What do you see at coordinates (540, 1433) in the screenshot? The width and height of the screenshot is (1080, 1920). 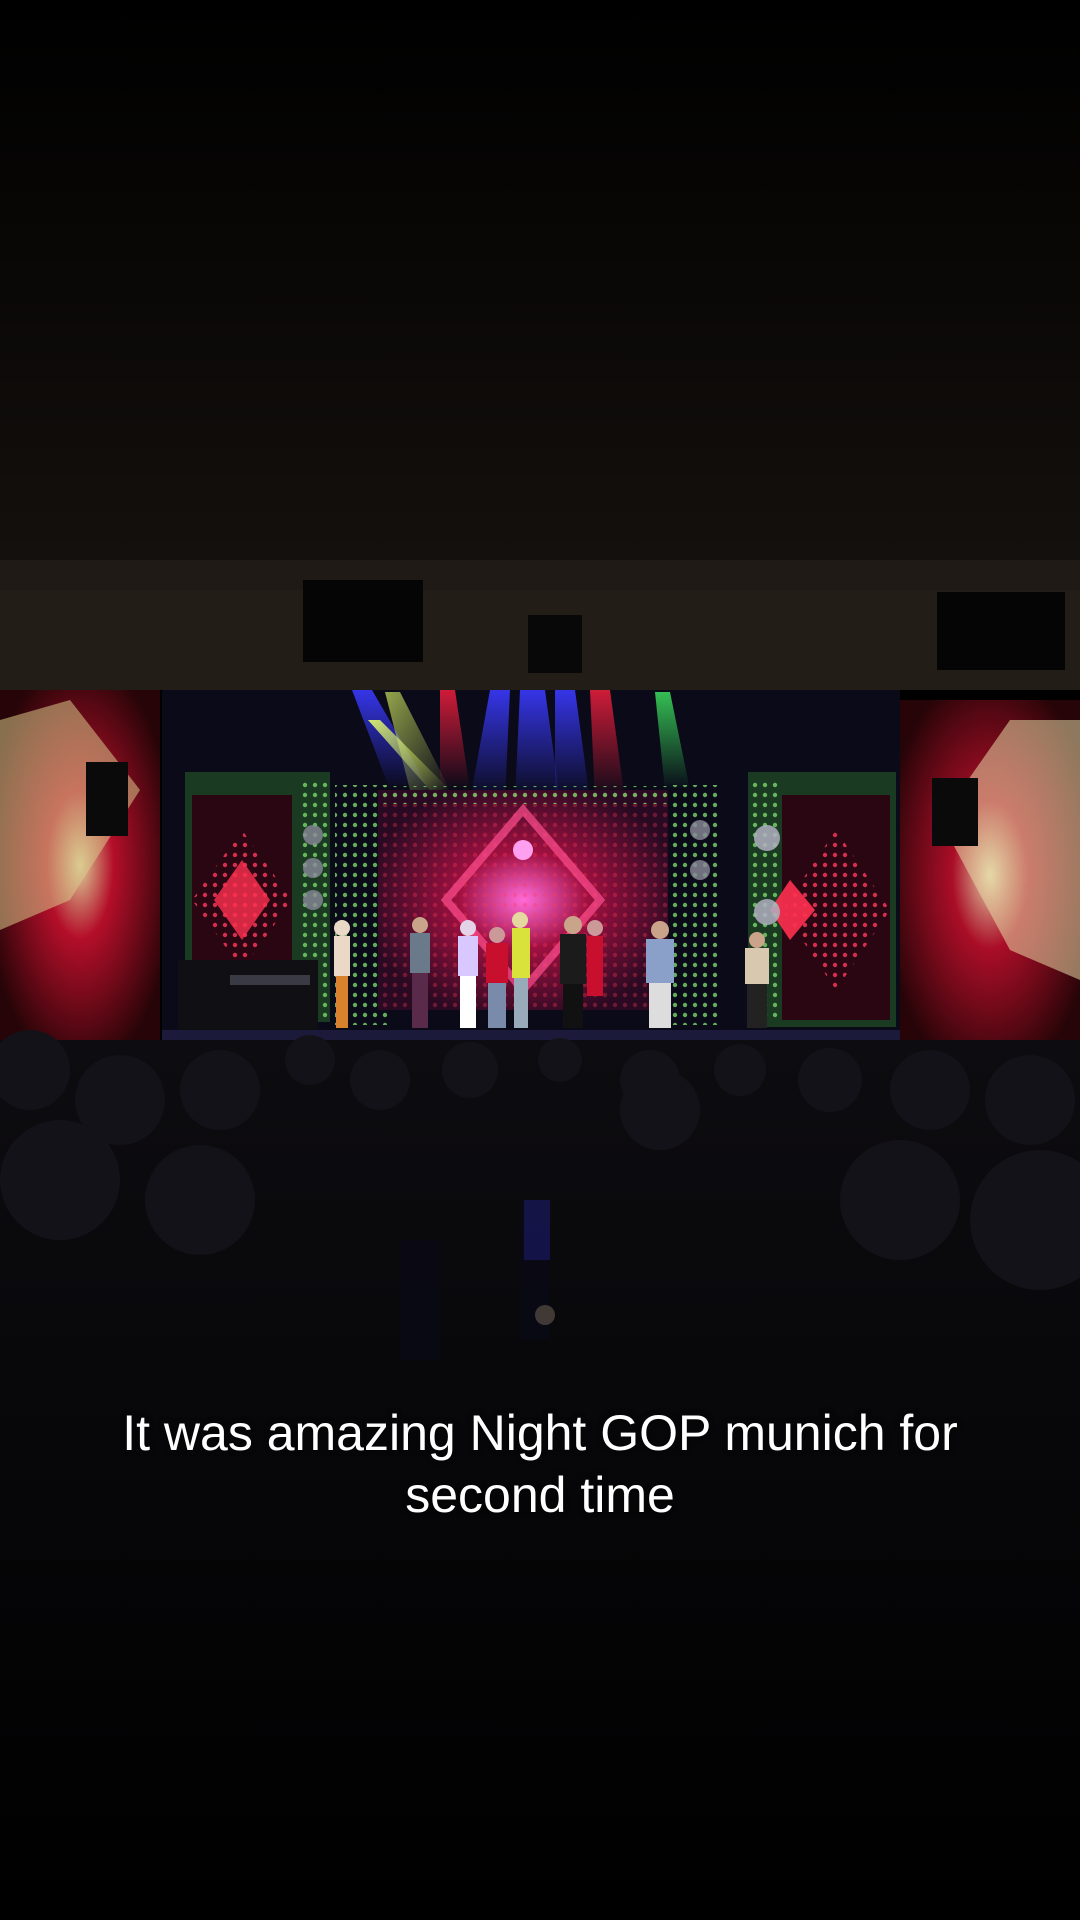 I see `caption-line-1: It was amazing Night GOP munich for` at bounding box center [540, 1433].